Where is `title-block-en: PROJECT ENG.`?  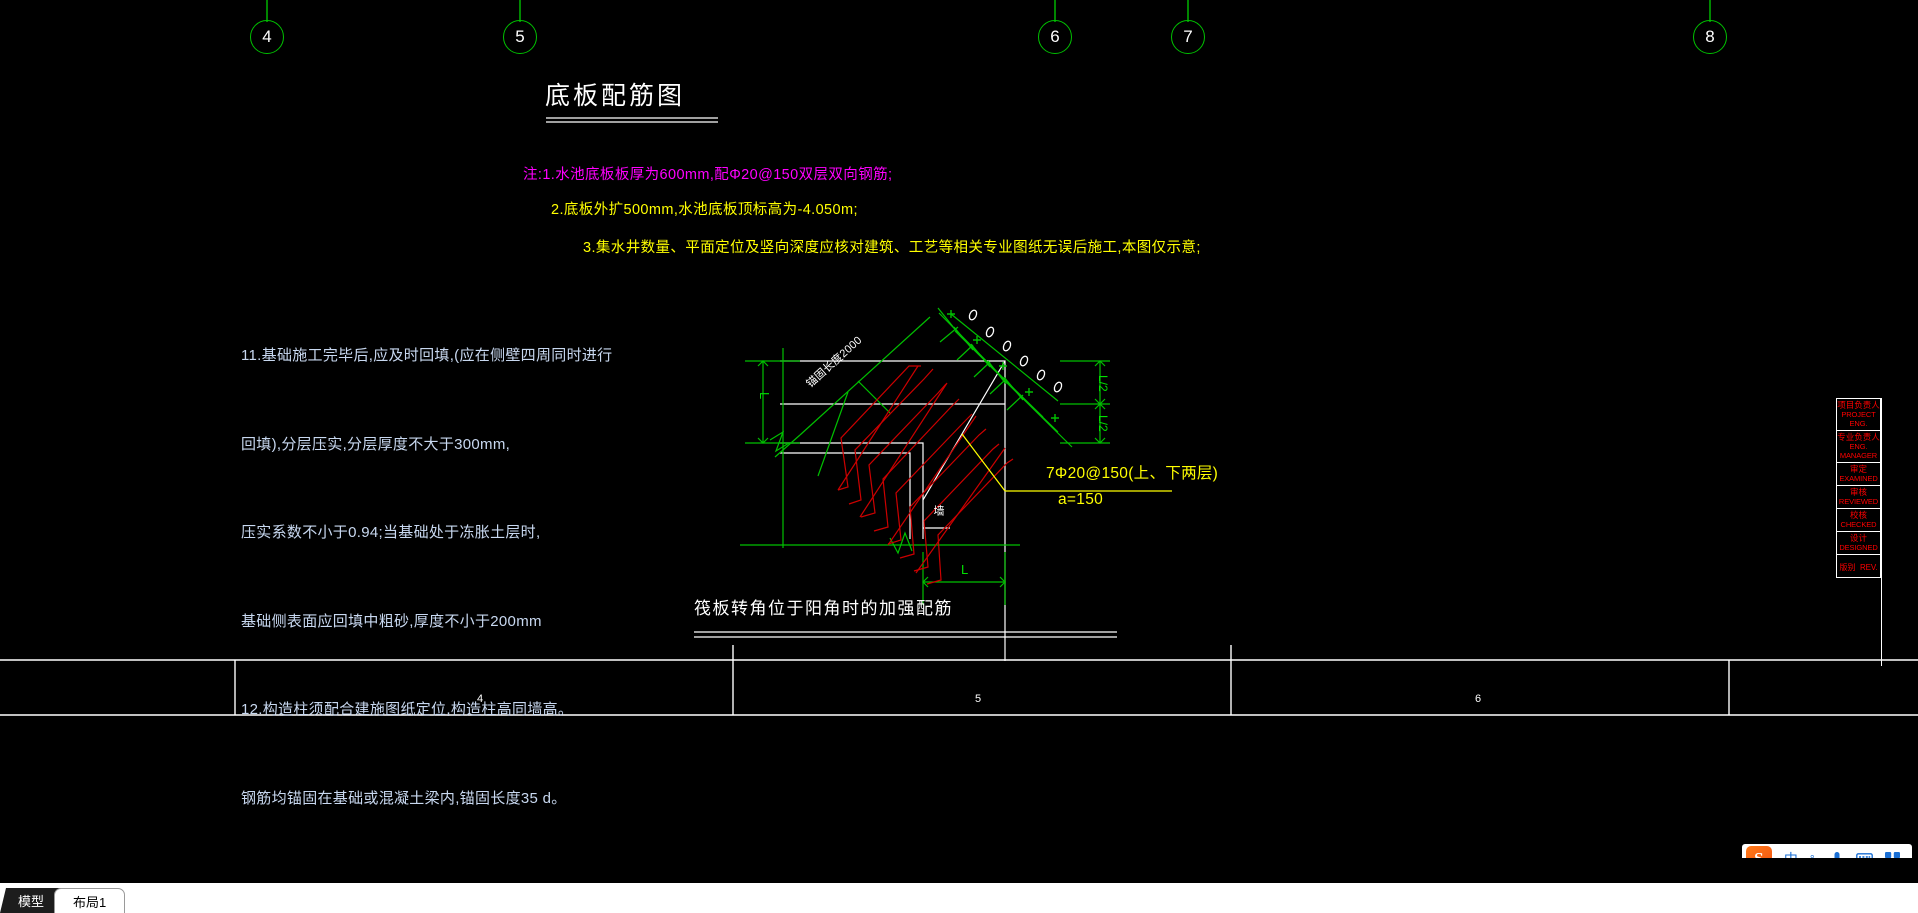 title-block-en: PROJECT ENG. is located at coordinates (1858, 419).